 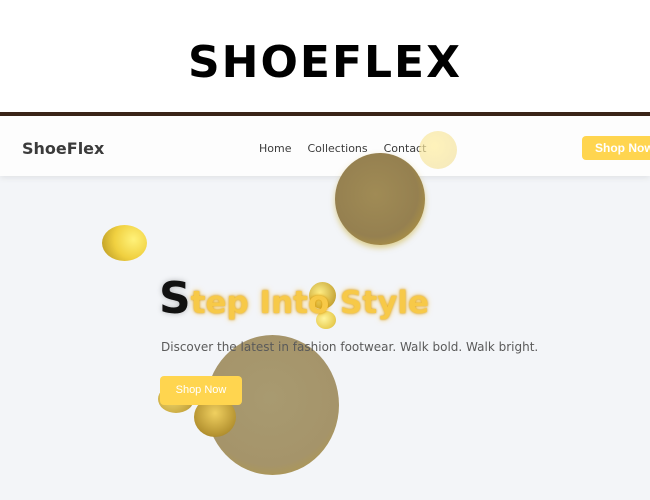 I want to click on hero-heading: Step Into Style, so click(x=294, y=298).